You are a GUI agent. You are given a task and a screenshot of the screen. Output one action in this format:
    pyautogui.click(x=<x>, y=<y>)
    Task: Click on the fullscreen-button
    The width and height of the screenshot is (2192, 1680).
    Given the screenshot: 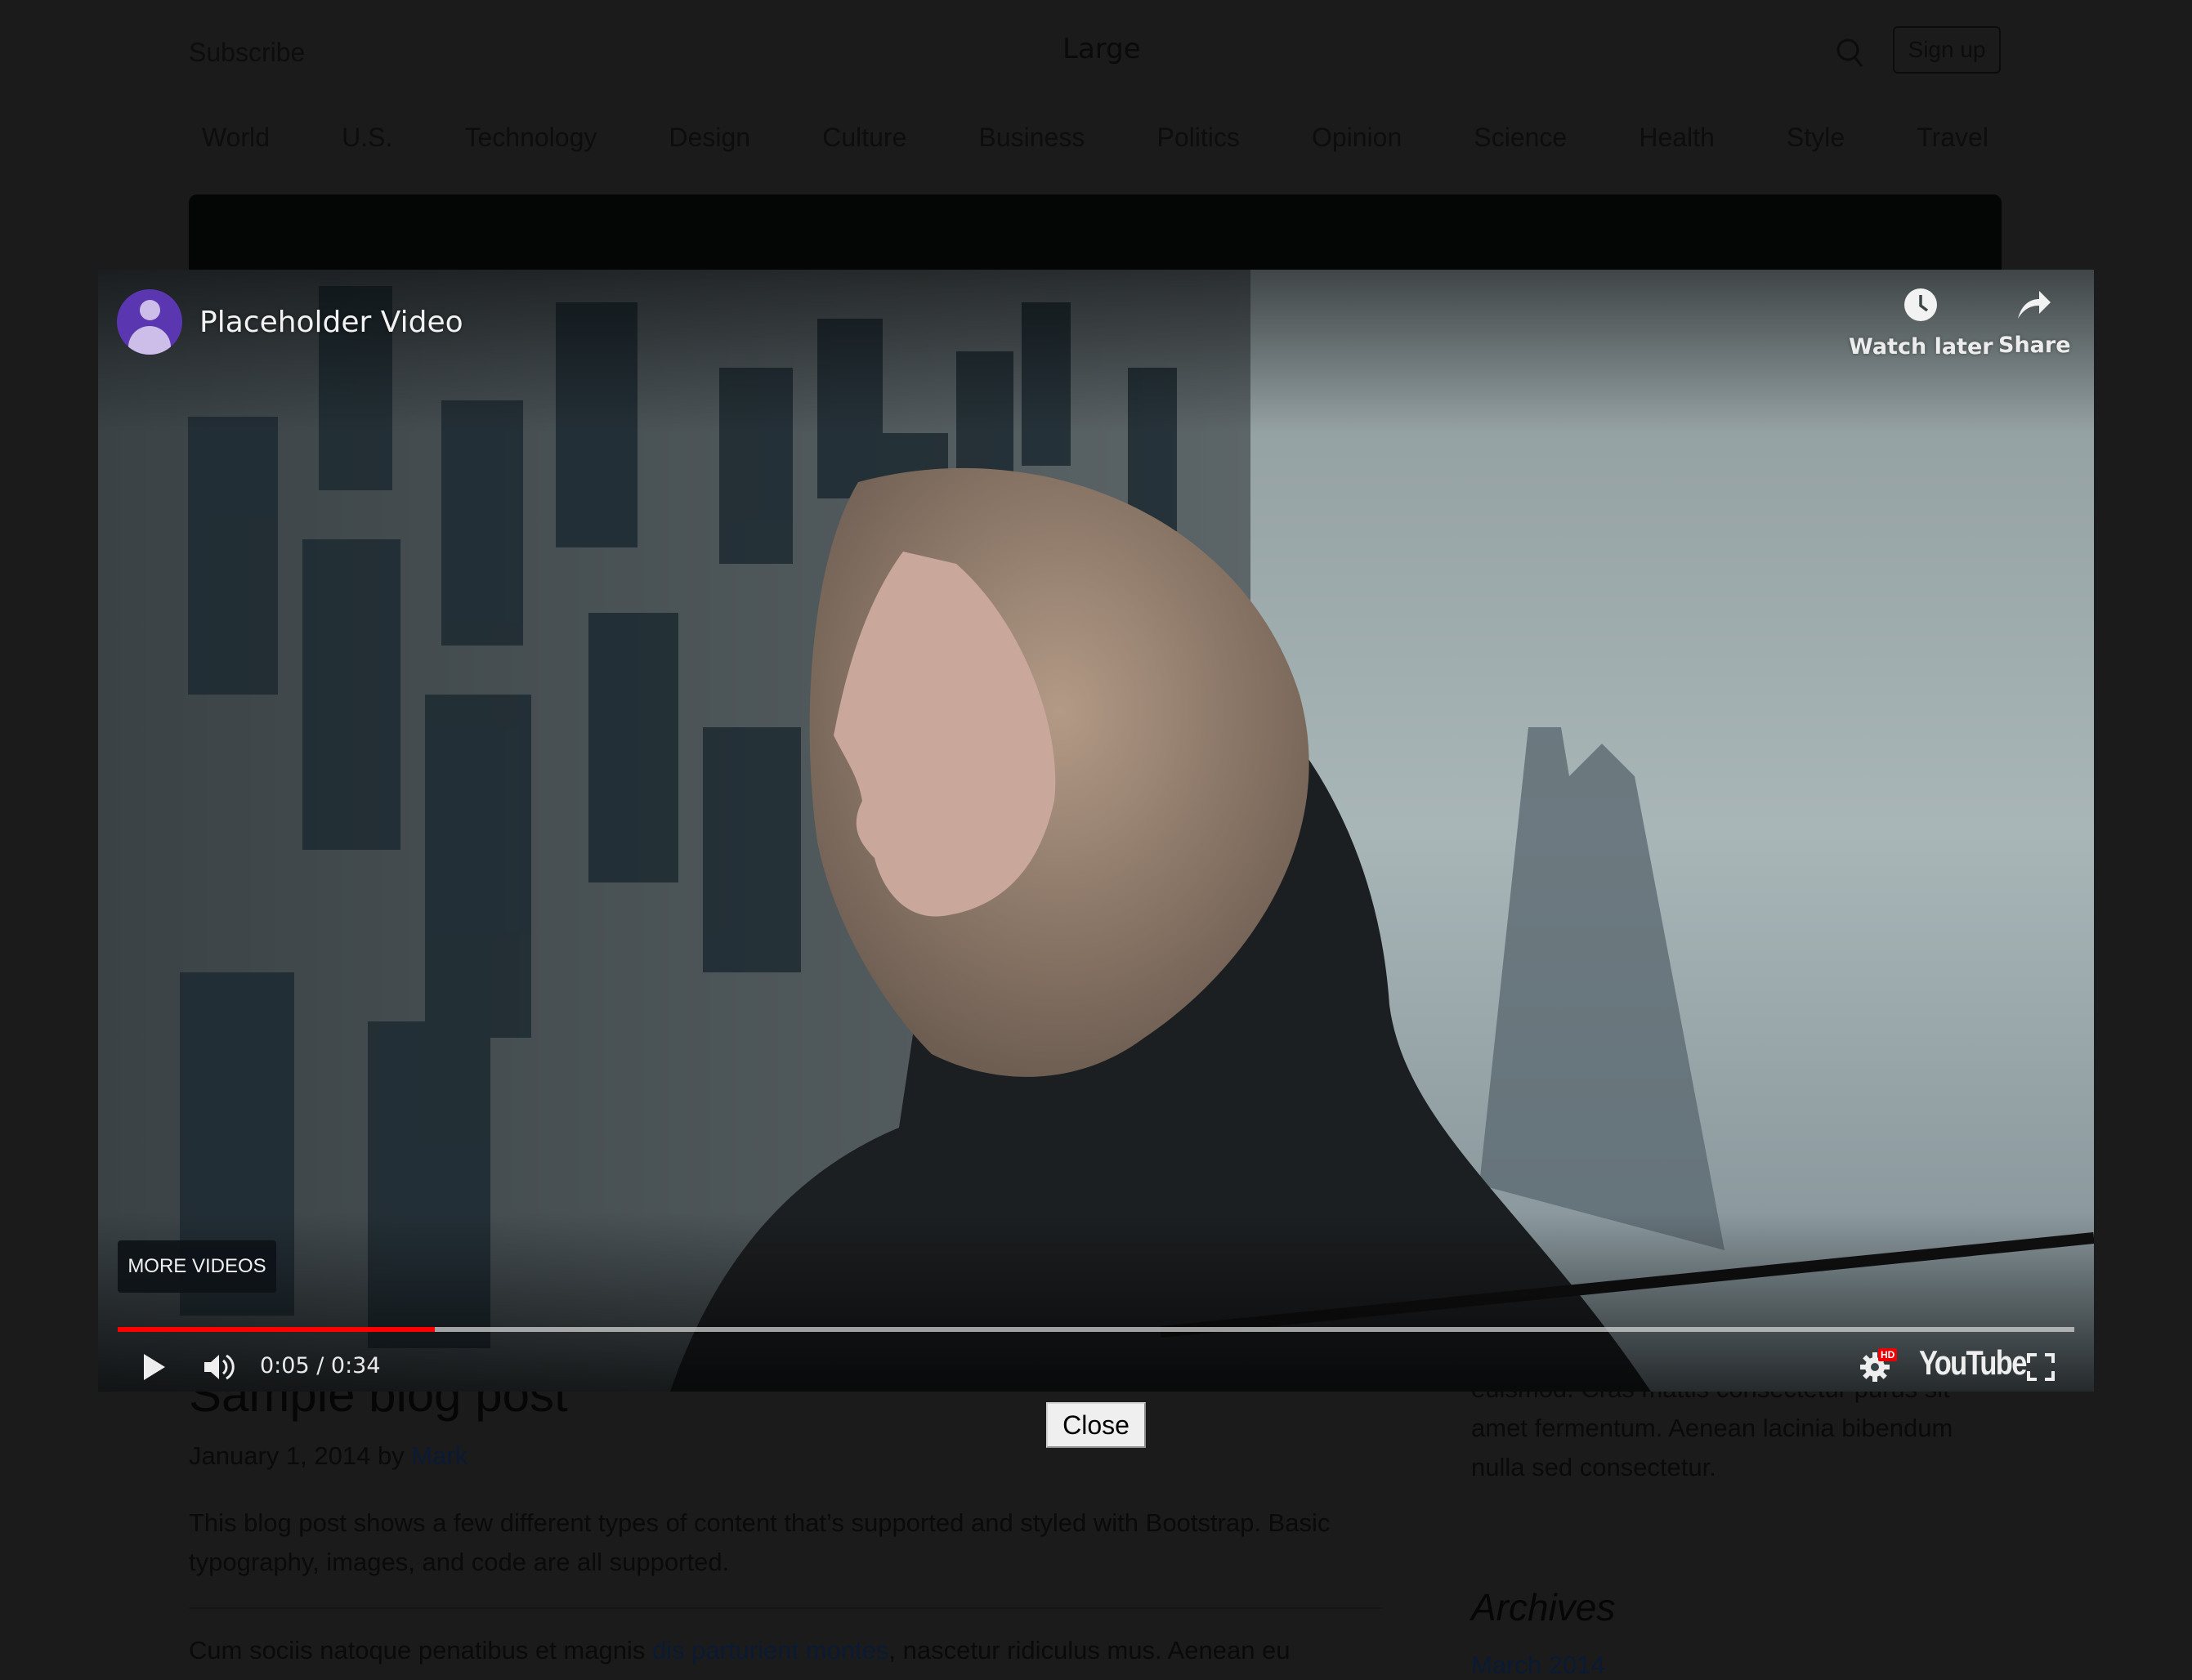 What is the action you would take?
    pyautogui.click(x=2041, y=1369)
    